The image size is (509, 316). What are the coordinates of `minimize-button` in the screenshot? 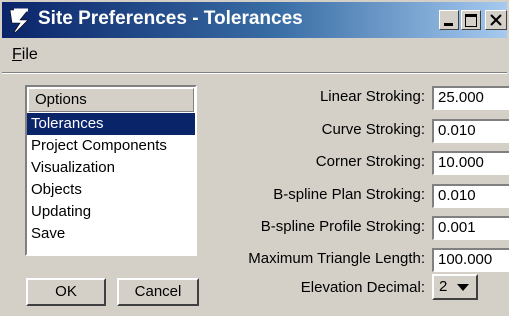 It's located at (449, 20).